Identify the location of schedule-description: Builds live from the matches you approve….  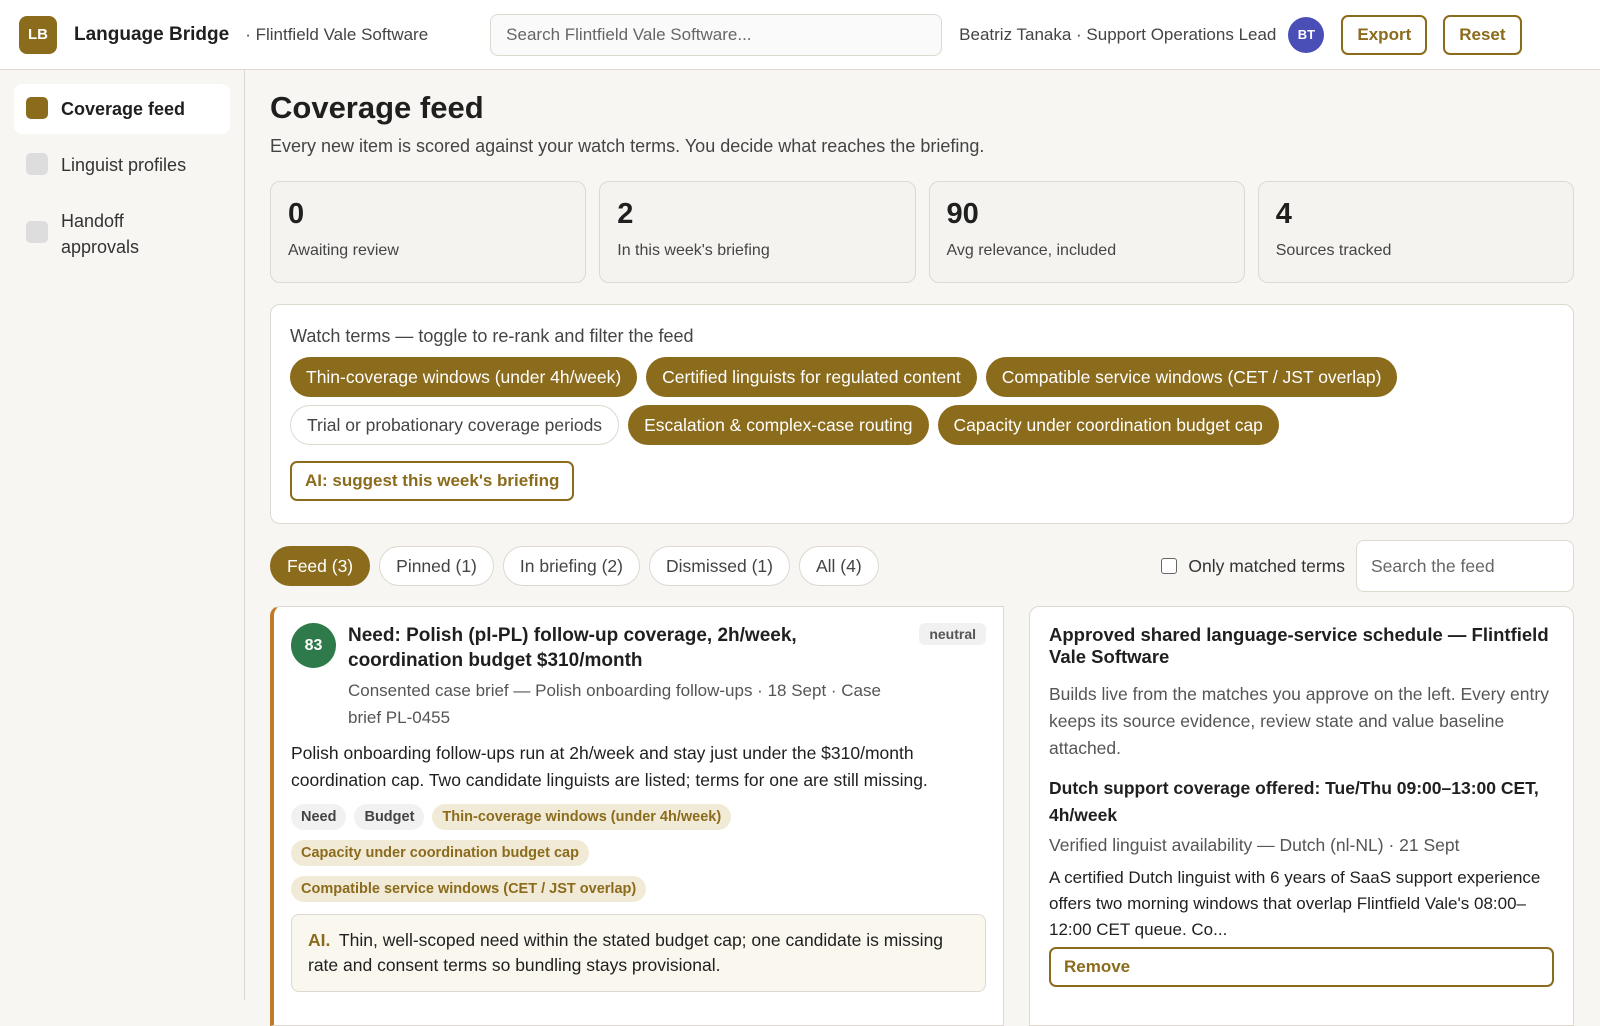
(1299, 721).